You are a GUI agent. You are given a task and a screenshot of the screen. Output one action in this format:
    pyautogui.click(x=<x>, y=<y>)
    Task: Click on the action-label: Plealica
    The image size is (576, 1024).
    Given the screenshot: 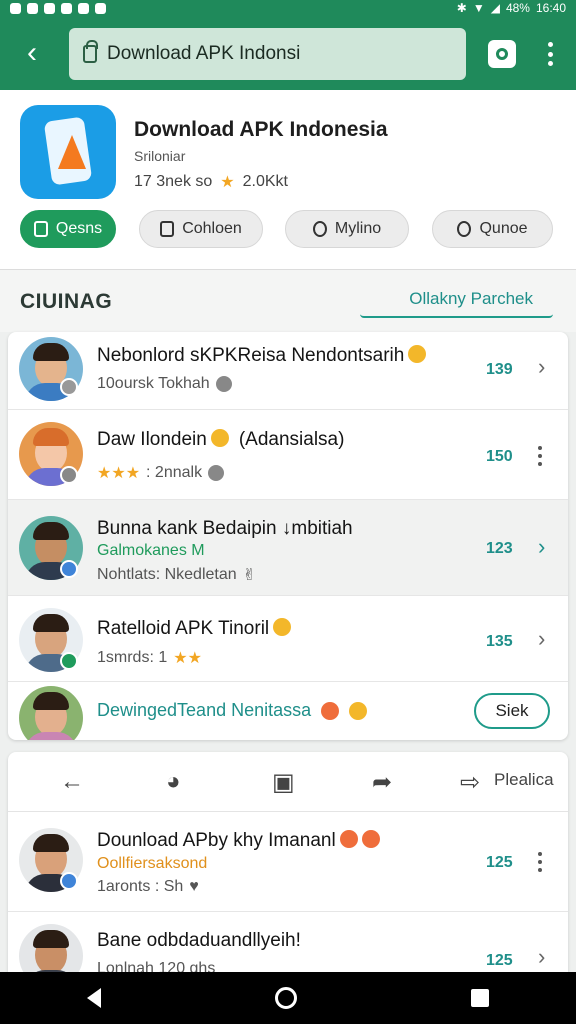 What is the action you would take?
    pyautogui.click(x=524, y=780)
    